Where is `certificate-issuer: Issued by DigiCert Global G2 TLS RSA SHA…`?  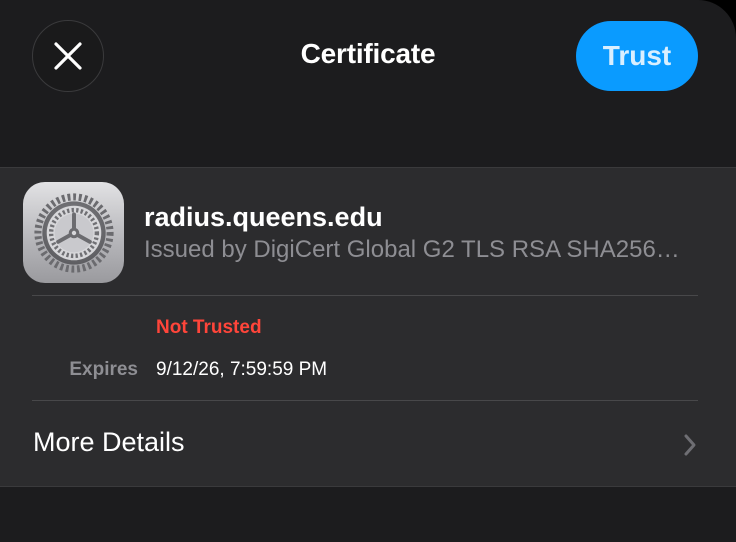
certificate-issuer: Issued by DigiCert Global G2 TLS RSA SHA… is located at coordinates (412, 249).